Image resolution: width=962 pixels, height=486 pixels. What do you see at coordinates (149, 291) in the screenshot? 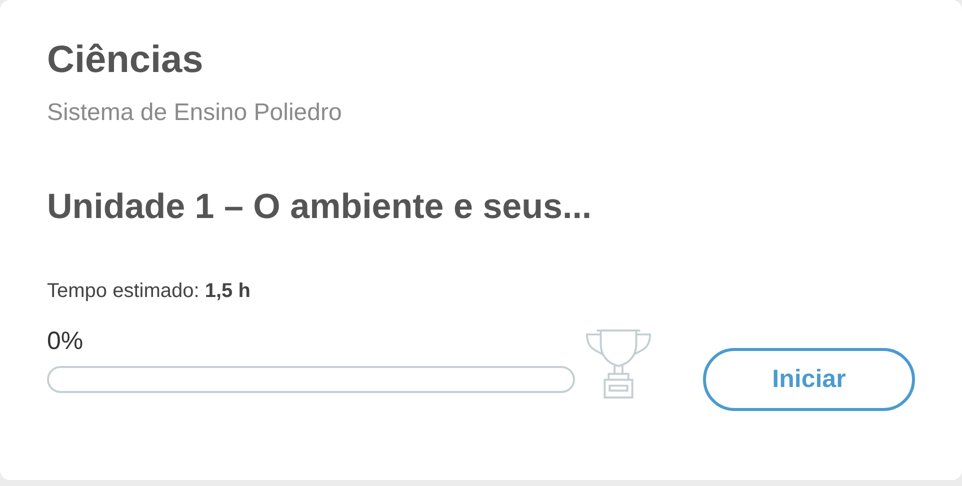
I see `estimated-time: Tempo estimado: 1,5 h` at bounding box center [149, 291].